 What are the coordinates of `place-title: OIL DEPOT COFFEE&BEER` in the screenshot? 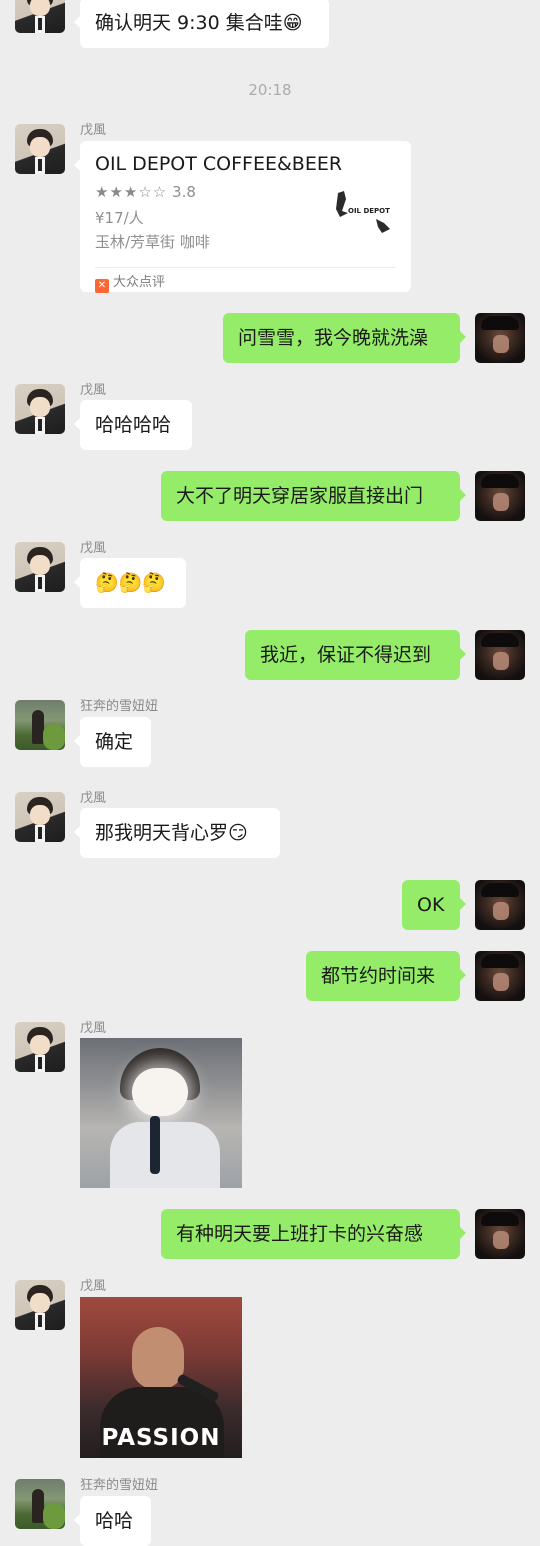 It's located at (219, 164).